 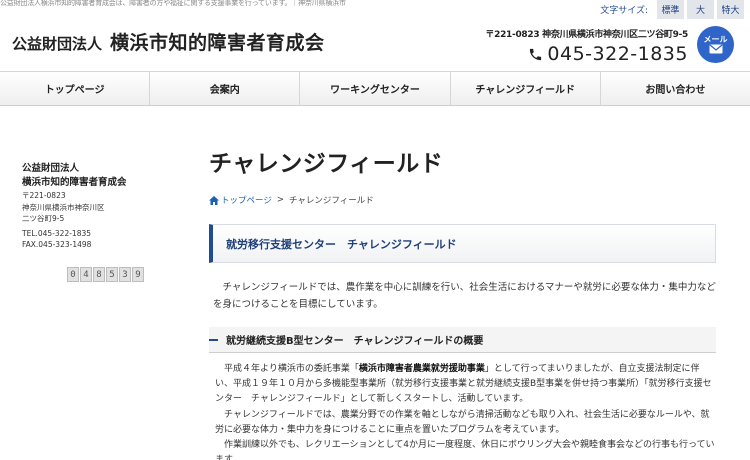 I want to click on visitor-counter: 0 4 8 5 3 9, so click(x=106, y=274).